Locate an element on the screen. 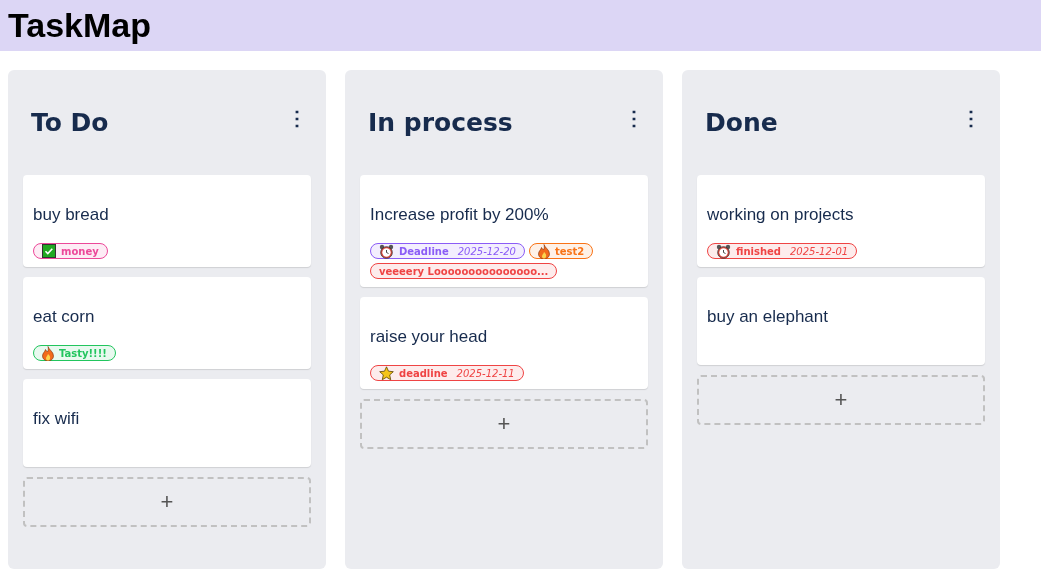 The width and height of the screenshot is (1041, 569). tag-badge: deadline 2025-12-11 is located at coordinates (447, 373).